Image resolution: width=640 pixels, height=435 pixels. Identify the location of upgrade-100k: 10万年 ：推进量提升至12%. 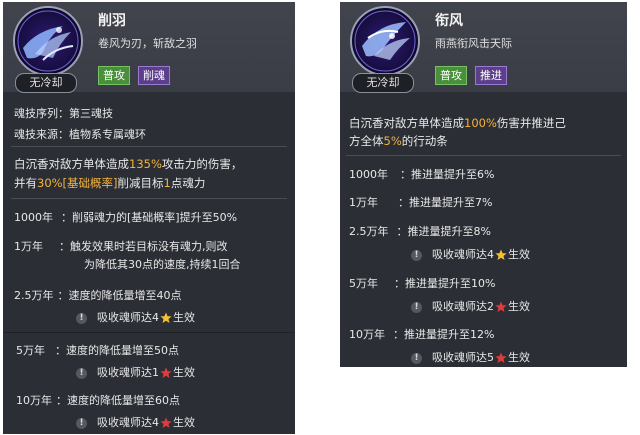
(421, 334).